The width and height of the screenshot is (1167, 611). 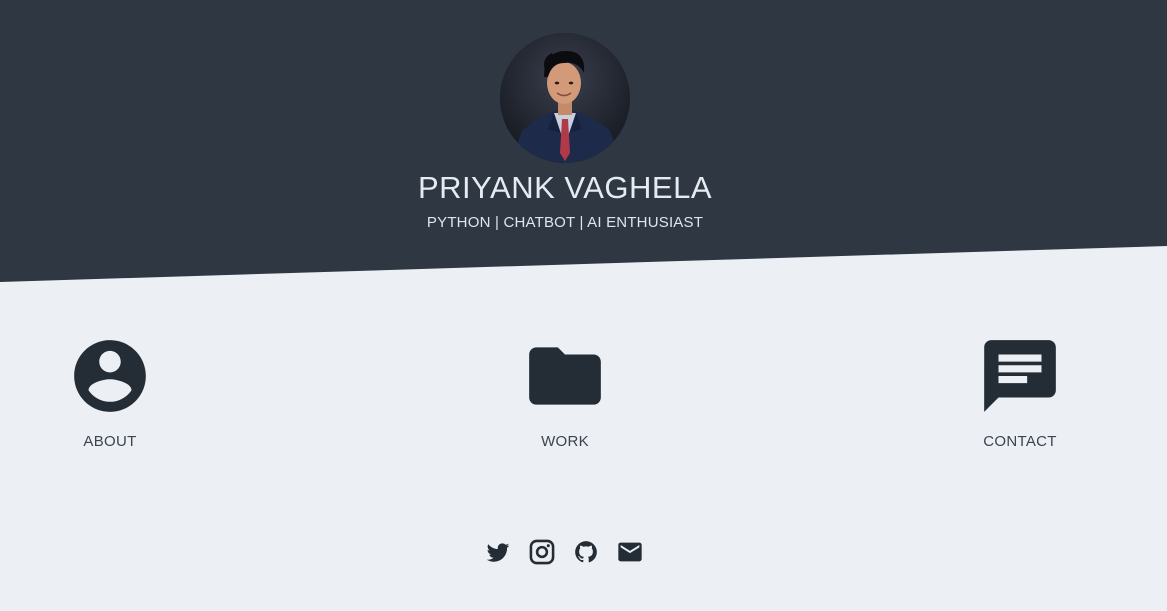 I want to click on nav-work: WORK, so click(x=565, y=391).